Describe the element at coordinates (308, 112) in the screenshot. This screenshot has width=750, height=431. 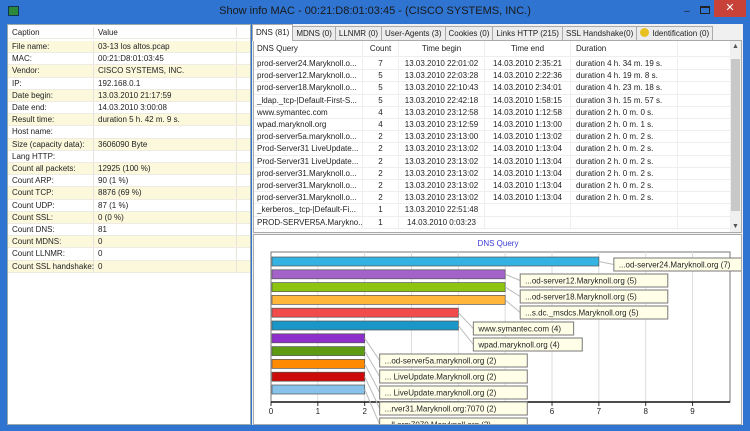
I see `table-cell: www.symantec.com` at that location.